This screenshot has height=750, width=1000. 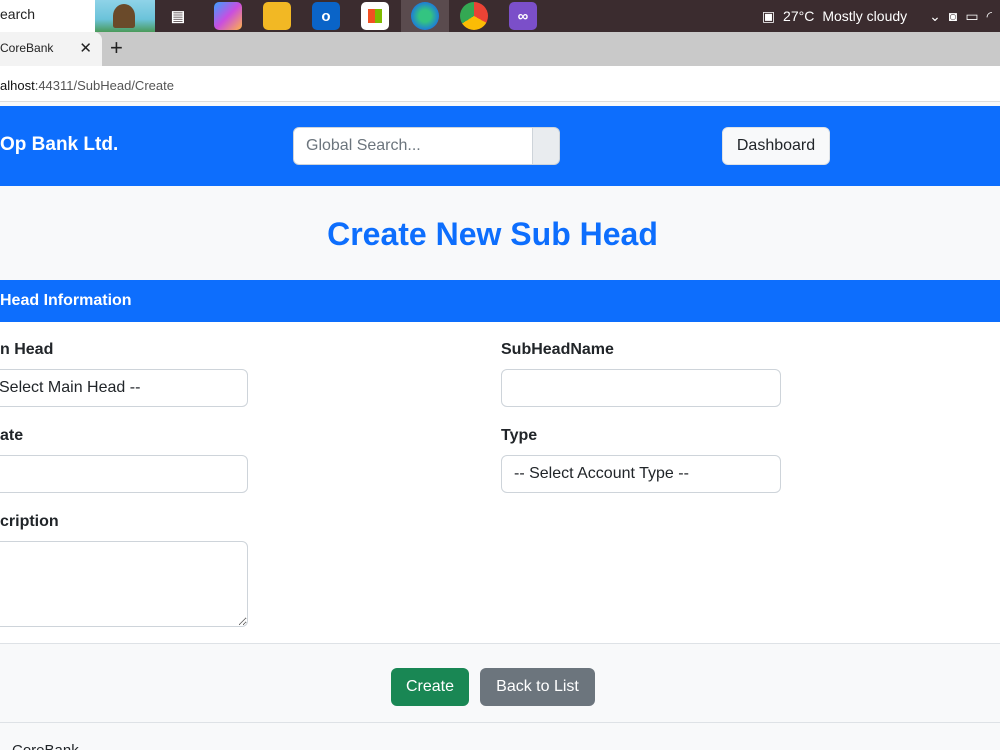 I want to click on close-tab-icon: ✕, so click(x=85, y=48).